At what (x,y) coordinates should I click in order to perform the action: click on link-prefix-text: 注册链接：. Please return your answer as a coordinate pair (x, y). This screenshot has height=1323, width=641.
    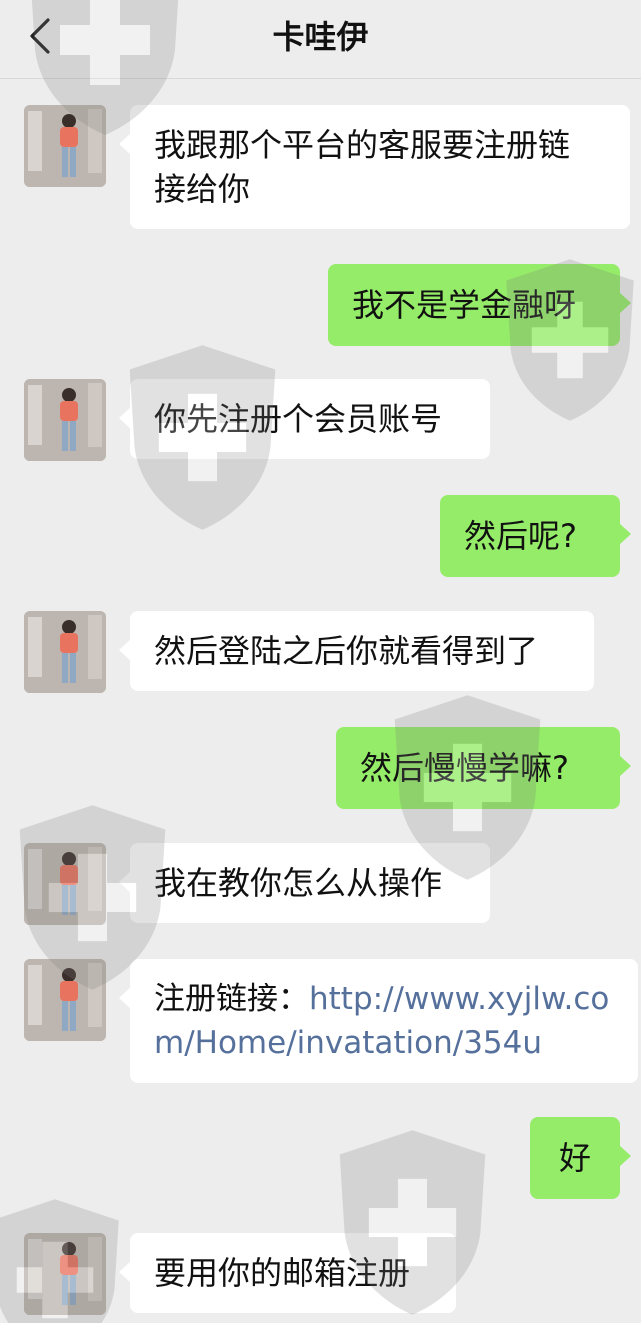
    Looking at the image, I should click on (231, 999).